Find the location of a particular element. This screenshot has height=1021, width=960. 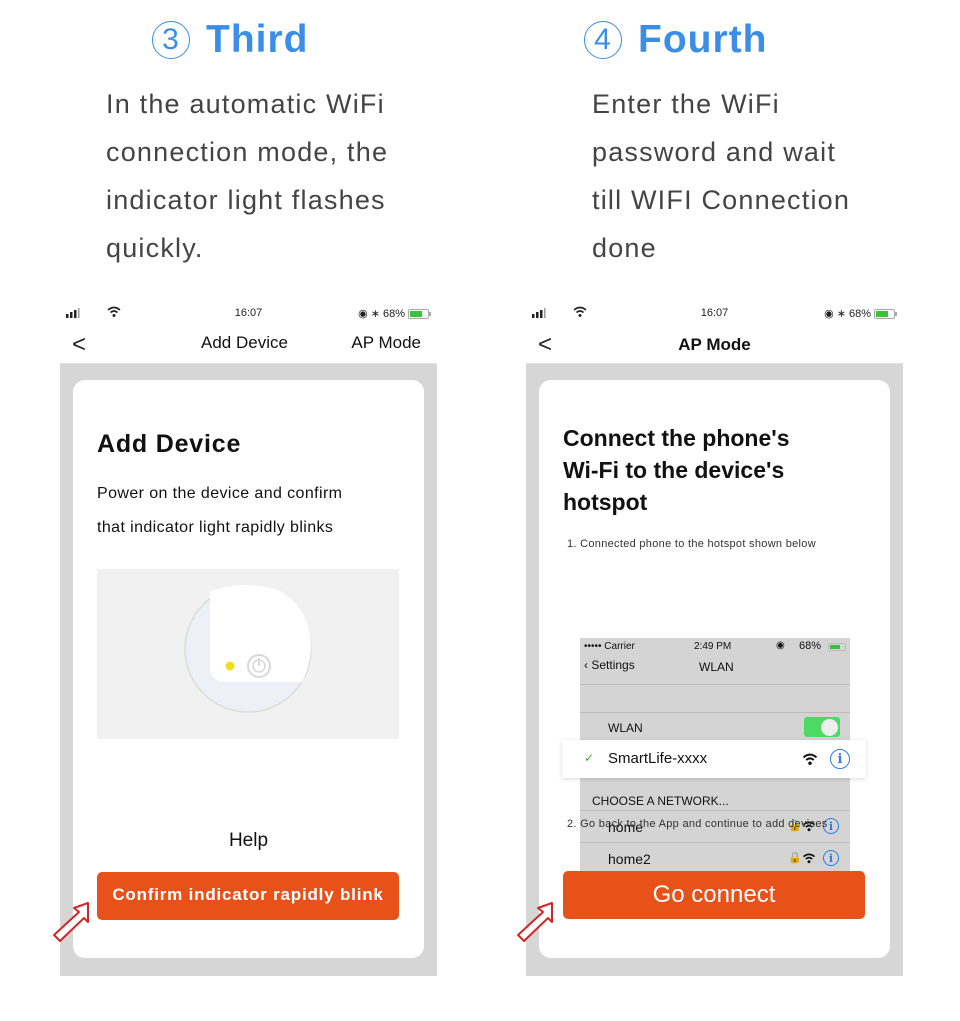

description-line: Enter the WiFi is located at coordinates (686, 104).